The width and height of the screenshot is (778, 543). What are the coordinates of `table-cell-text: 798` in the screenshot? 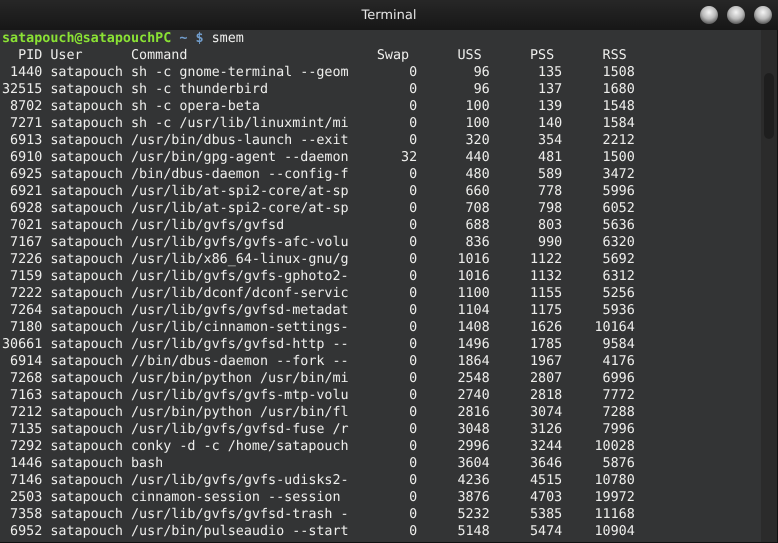 It's located at (549, 208).